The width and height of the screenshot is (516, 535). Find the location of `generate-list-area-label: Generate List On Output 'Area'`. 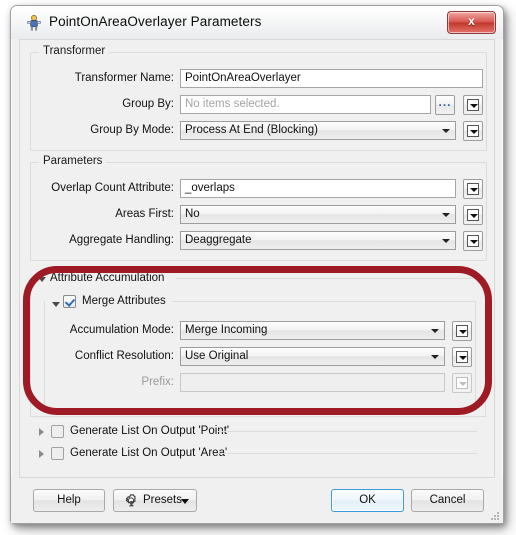

generate-list-area-label: Generate List On Output 'Area' is located at coordinates (149, 453).